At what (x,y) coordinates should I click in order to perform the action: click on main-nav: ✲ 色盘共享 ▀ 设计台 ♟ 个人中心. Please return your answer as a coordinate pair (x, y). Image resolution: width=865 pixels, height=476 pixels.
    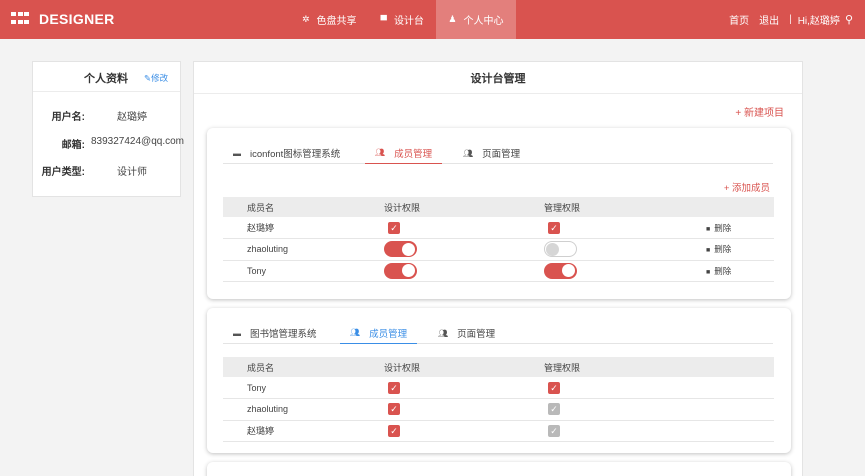
    Looking at the image, I should click on (403, 19).